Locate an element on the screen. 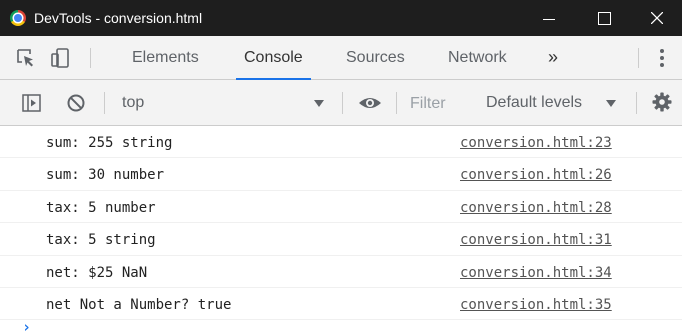 The height and width of the screenshot is (336, 682). tab-elements: Elements is located at coordinates (165, 58).